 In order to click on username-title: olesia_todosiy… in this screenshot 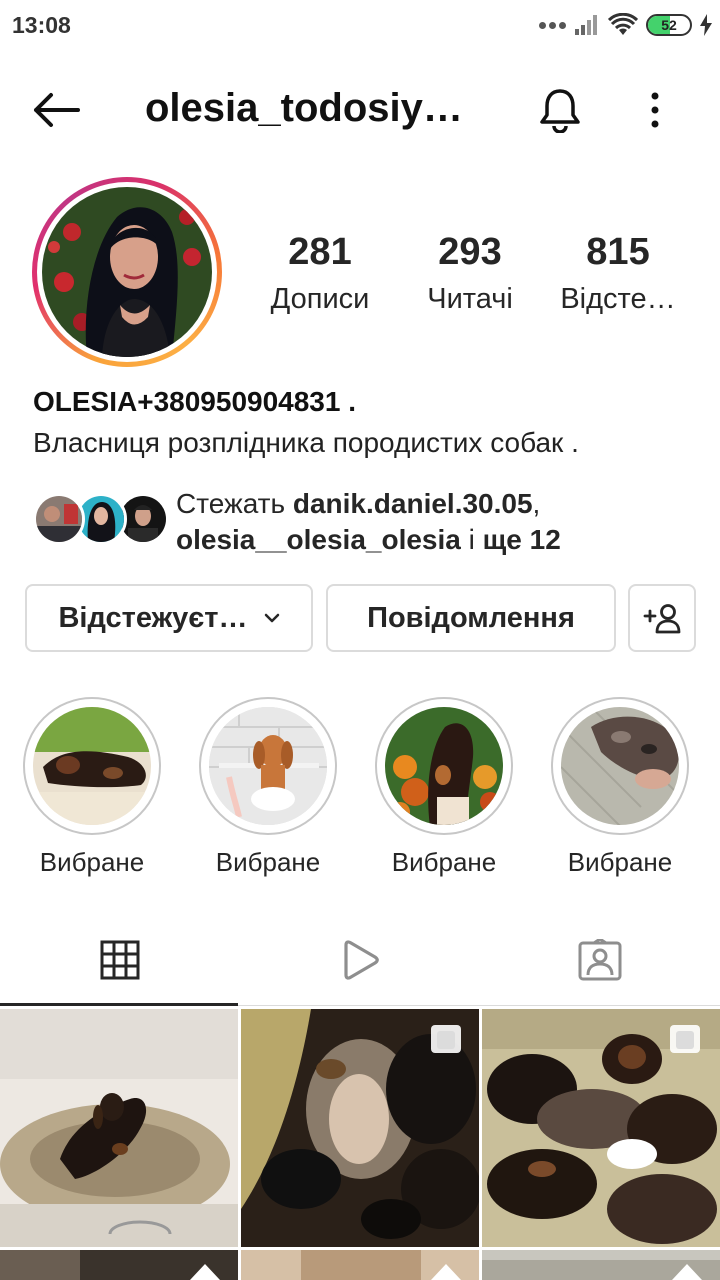, I will do `click(304, 108)`.